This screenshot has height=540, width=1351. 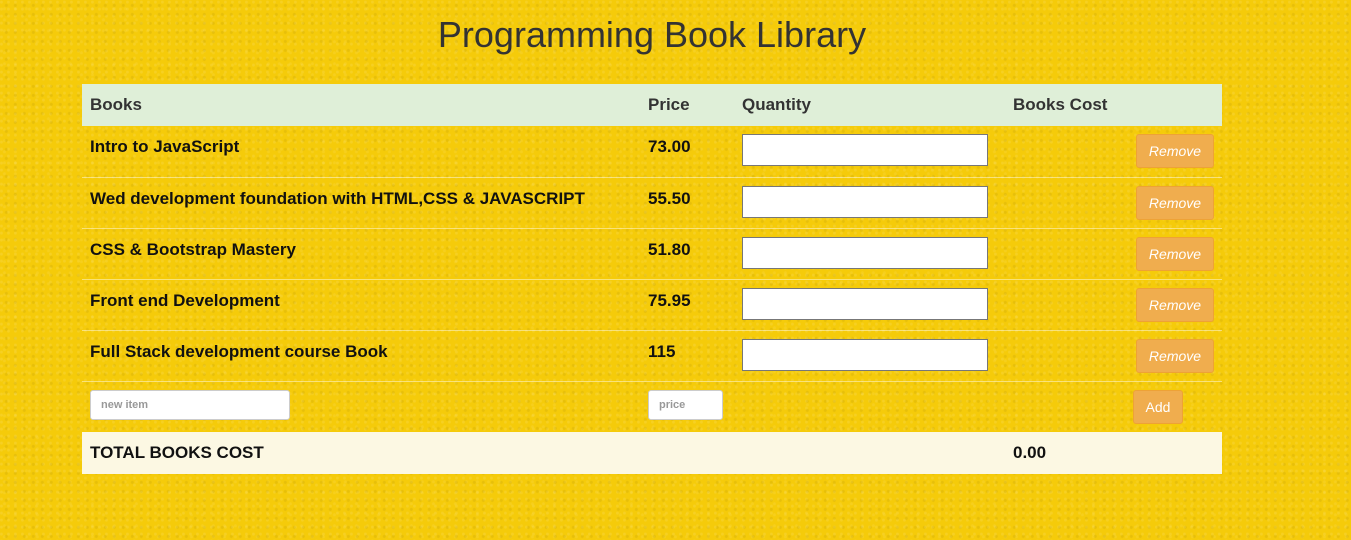 I want to click on column-header-books-cost: Books Cost, so click(x=1060, y=104).